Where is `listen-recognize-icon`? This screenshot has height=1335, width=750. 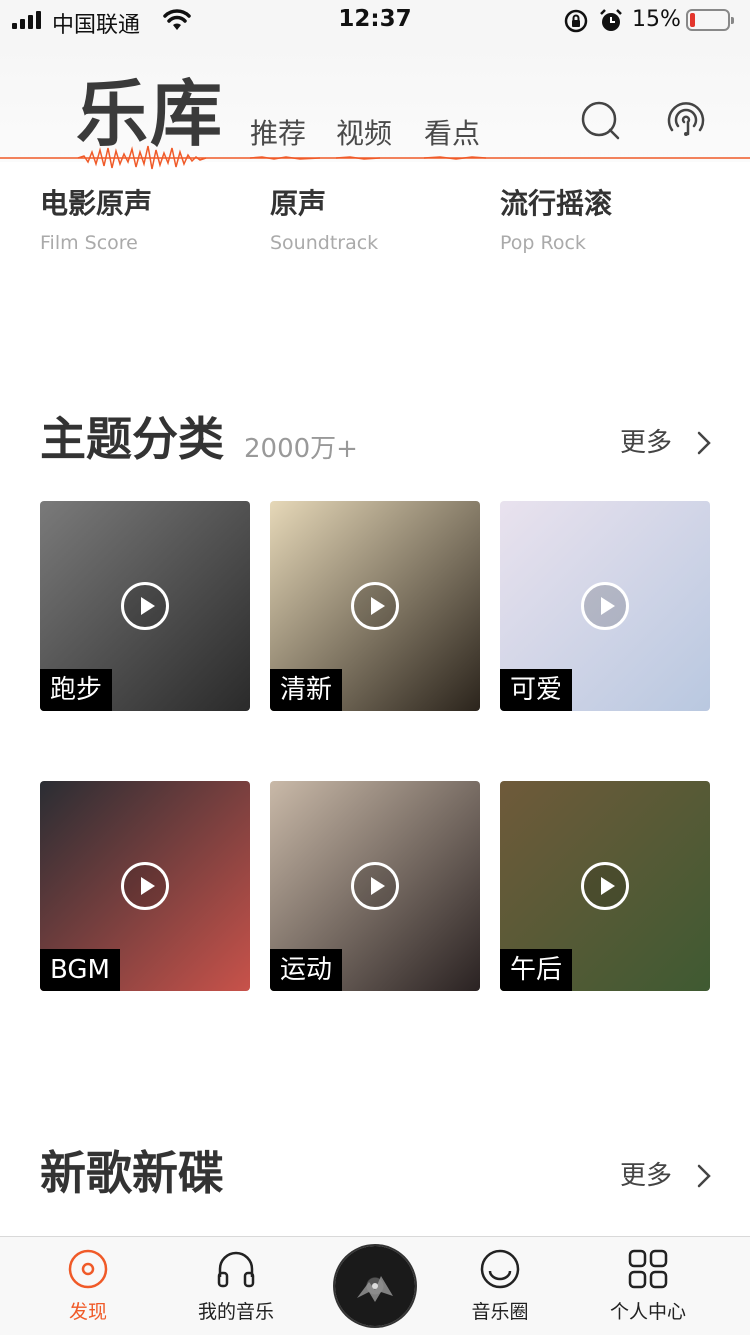 listen-recognize-icon is located at coordinates (686, 120).